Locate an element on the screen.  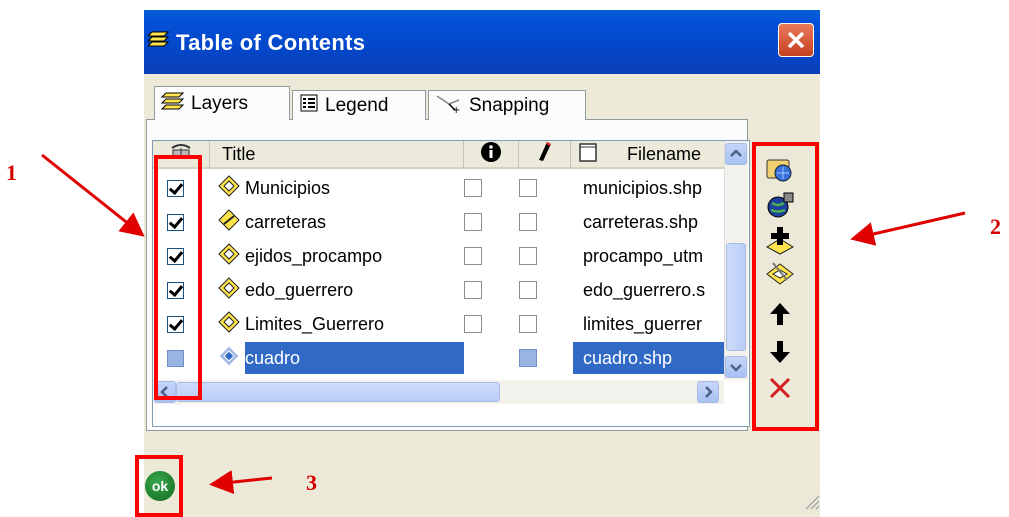
tab-label: Layers is located at coordinates (220, 103).